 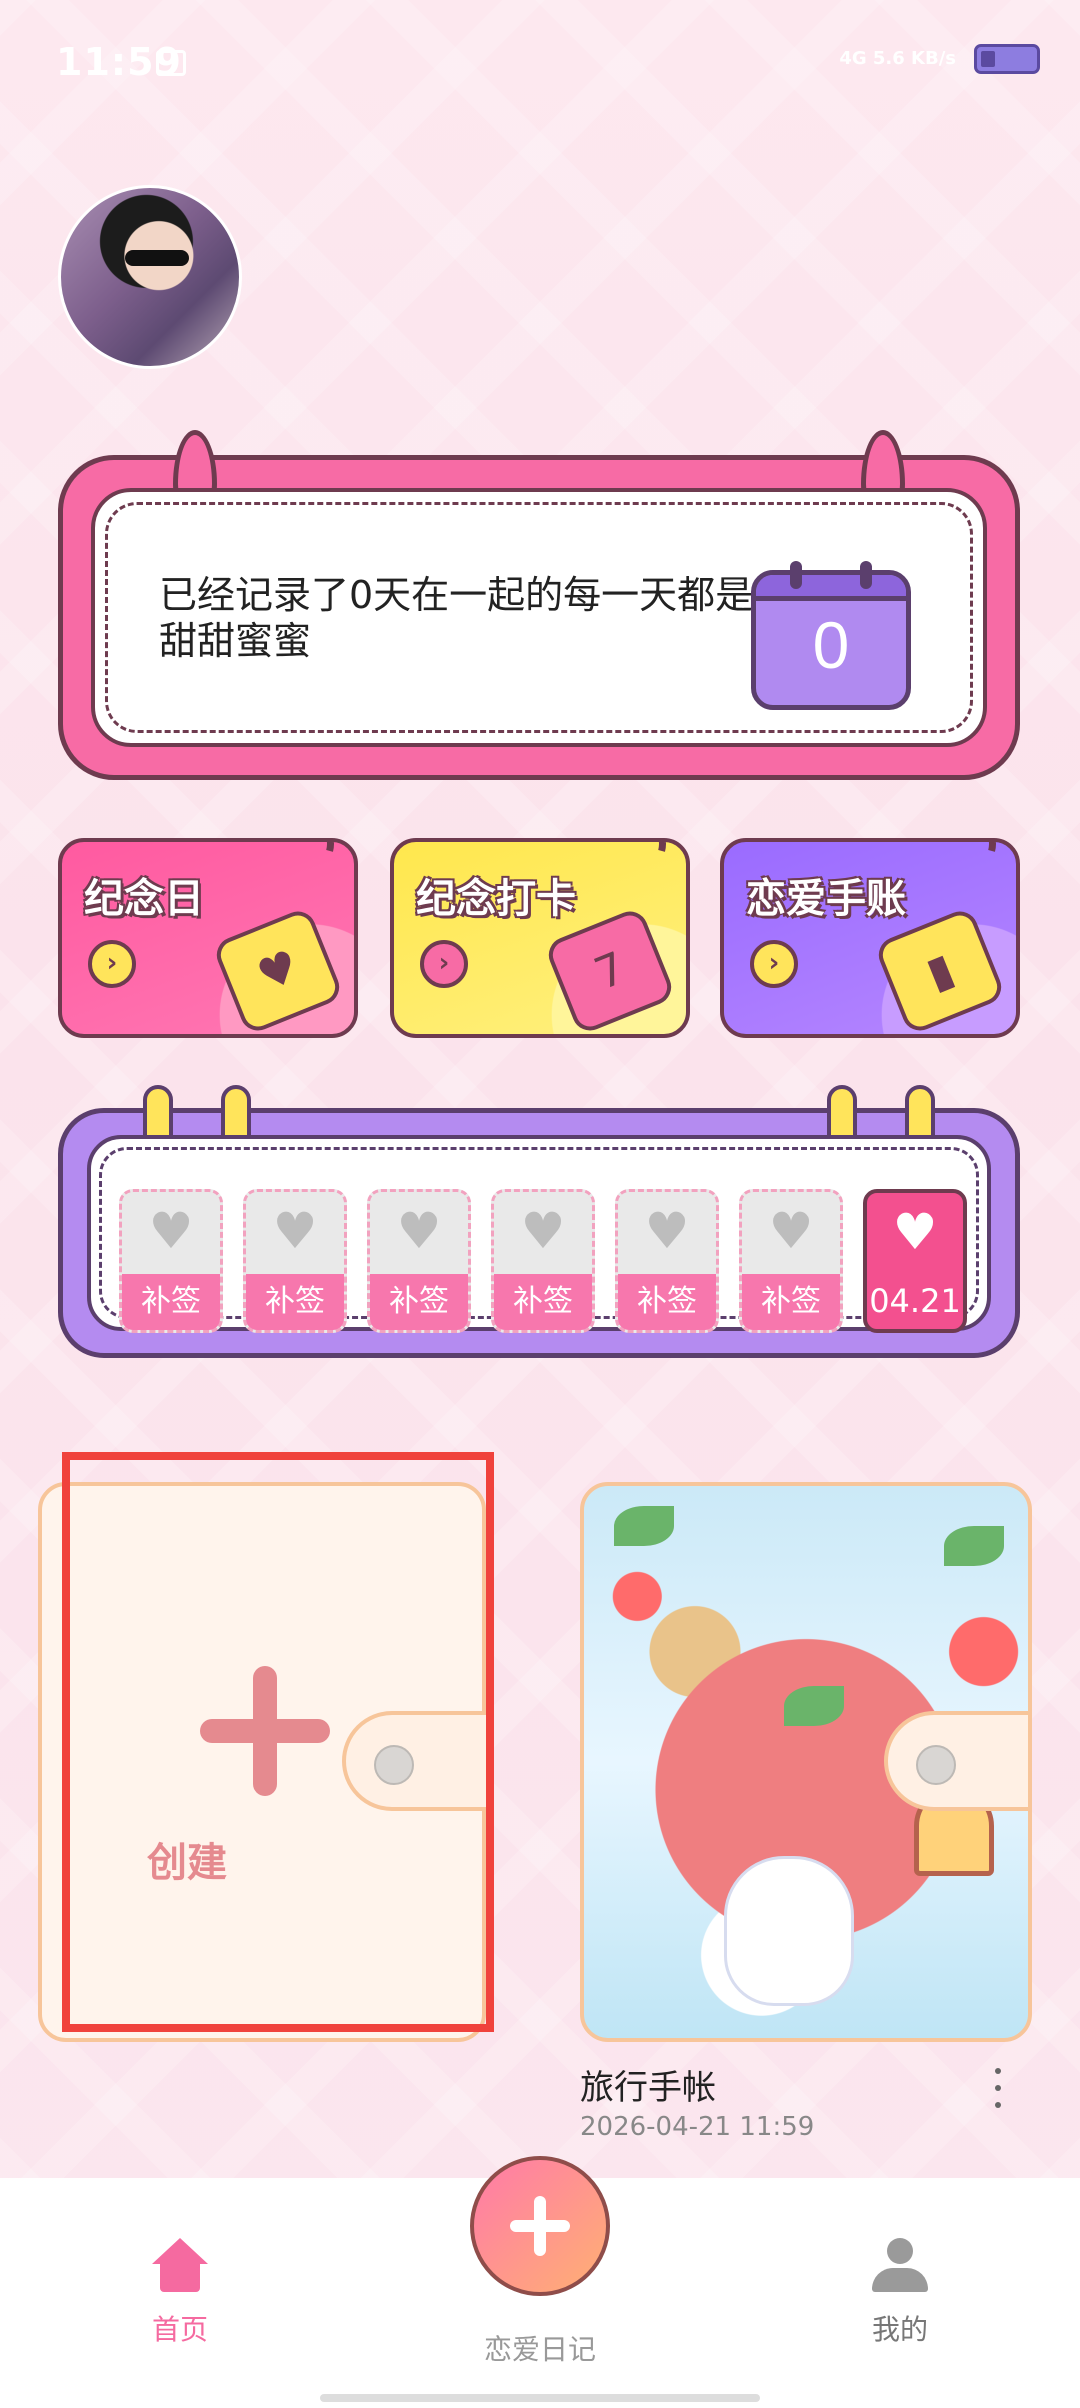 What do you see at coordinates (179, 2329) in the screenshot?
I see `nav-home-label: 首页` at bounding box center [179, 2329].